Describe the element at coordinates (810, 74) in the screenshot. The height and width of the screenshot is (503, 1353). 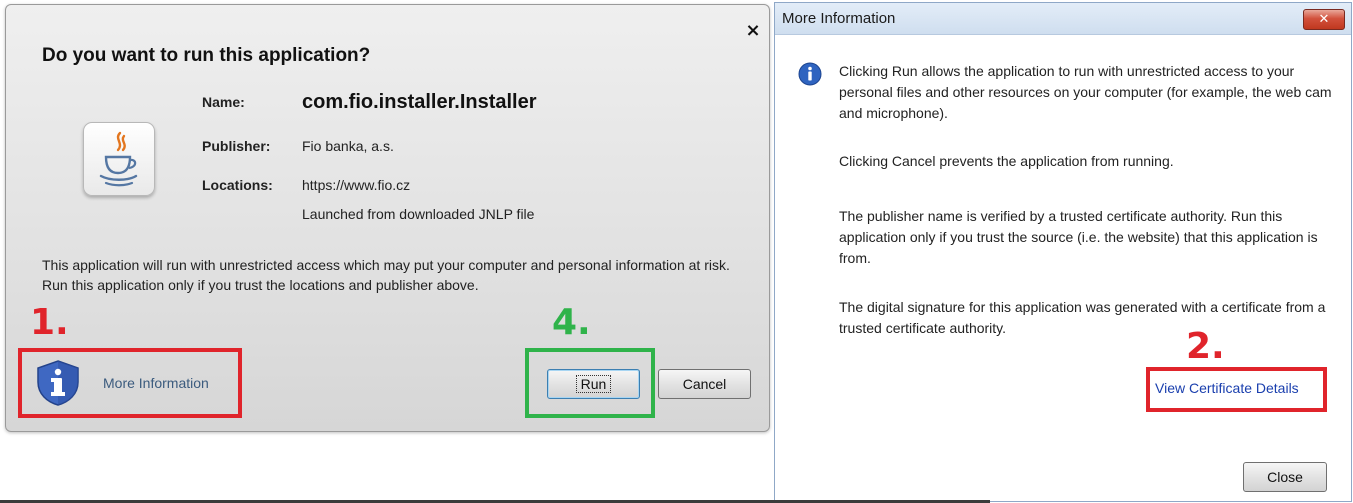
I see `info-icon` at that location.